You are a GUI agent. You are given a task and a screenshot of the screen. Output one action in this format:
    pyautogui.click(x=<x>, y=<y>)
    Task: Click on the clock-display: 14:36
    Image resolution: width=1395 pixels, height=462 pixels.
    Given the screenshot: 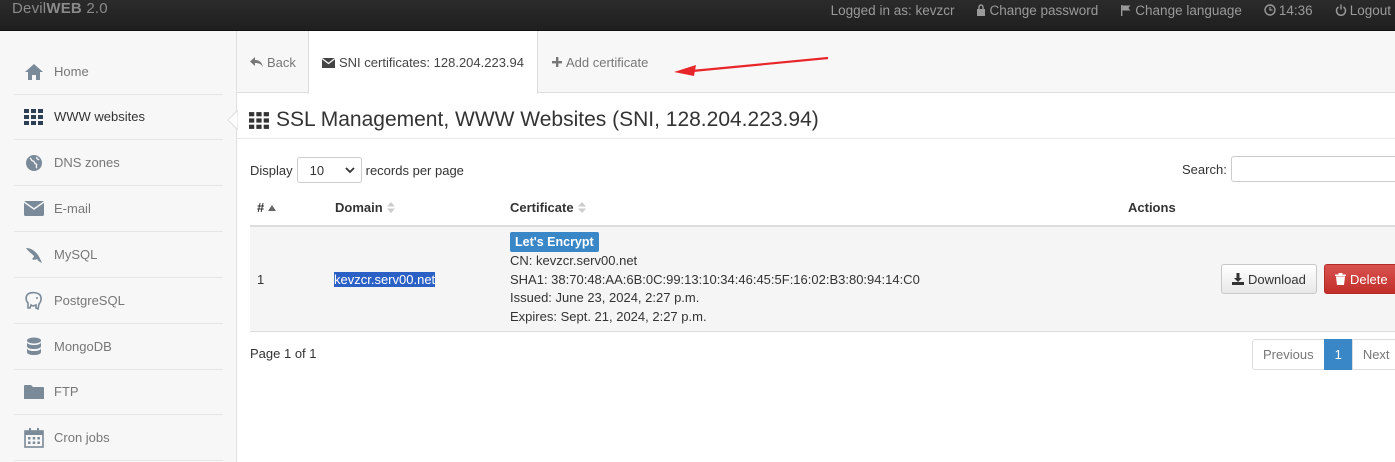 What is the action you would take?
    pyautogui.click(x=1288, y=10)
    